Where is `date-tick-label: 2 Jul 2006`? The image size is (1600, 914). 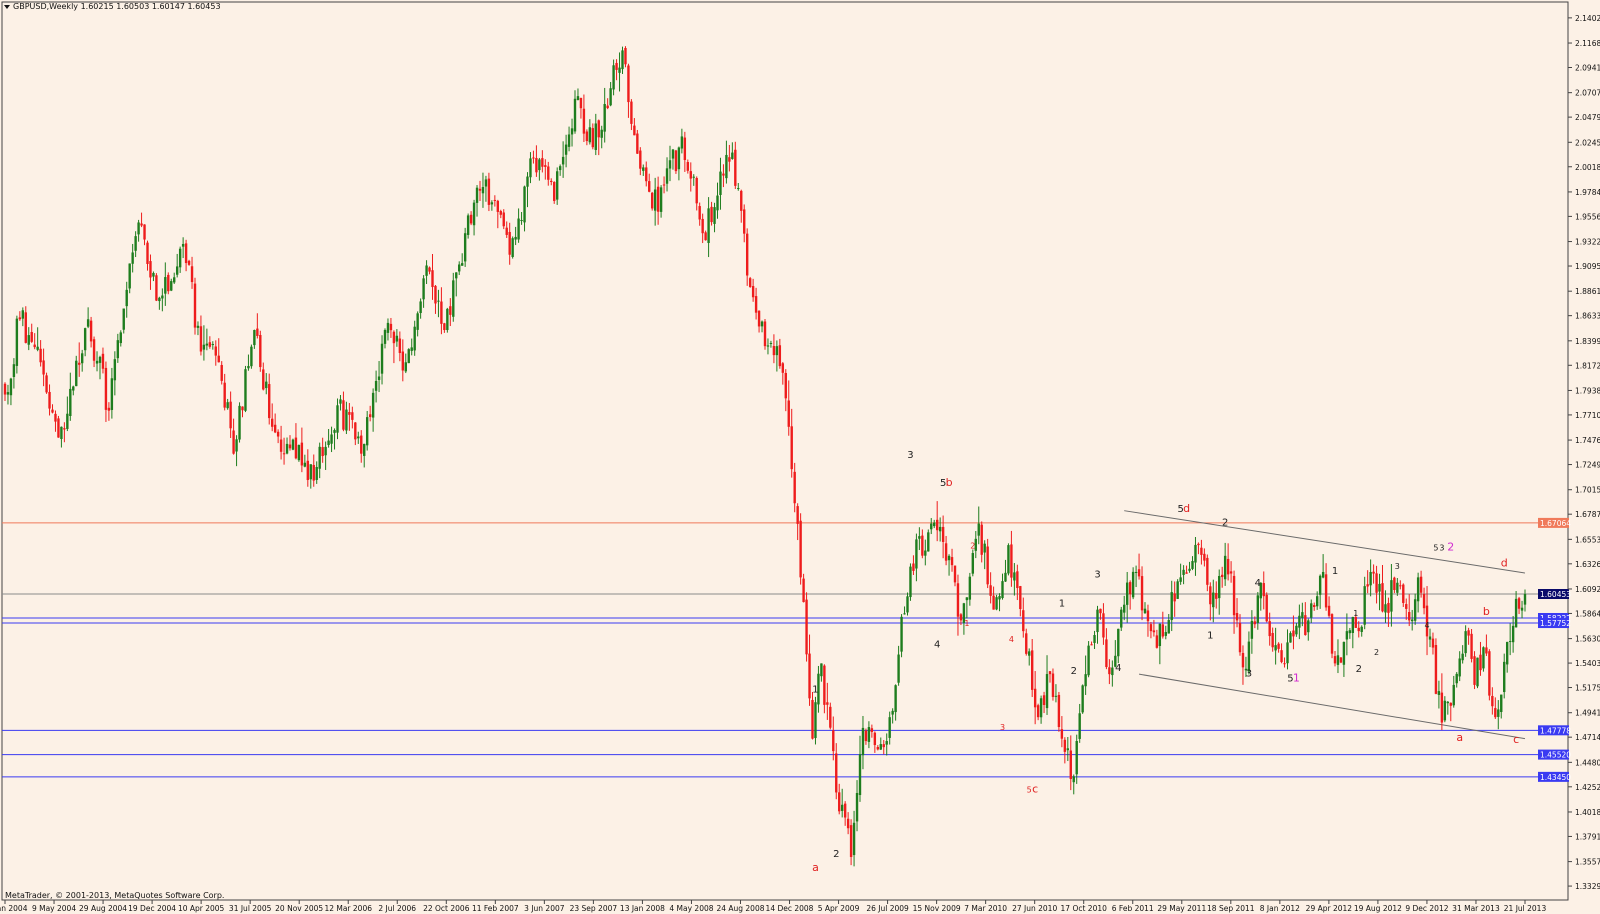
date-tick-label: 2 Jul 2006 is located at coordinates (397, 908).